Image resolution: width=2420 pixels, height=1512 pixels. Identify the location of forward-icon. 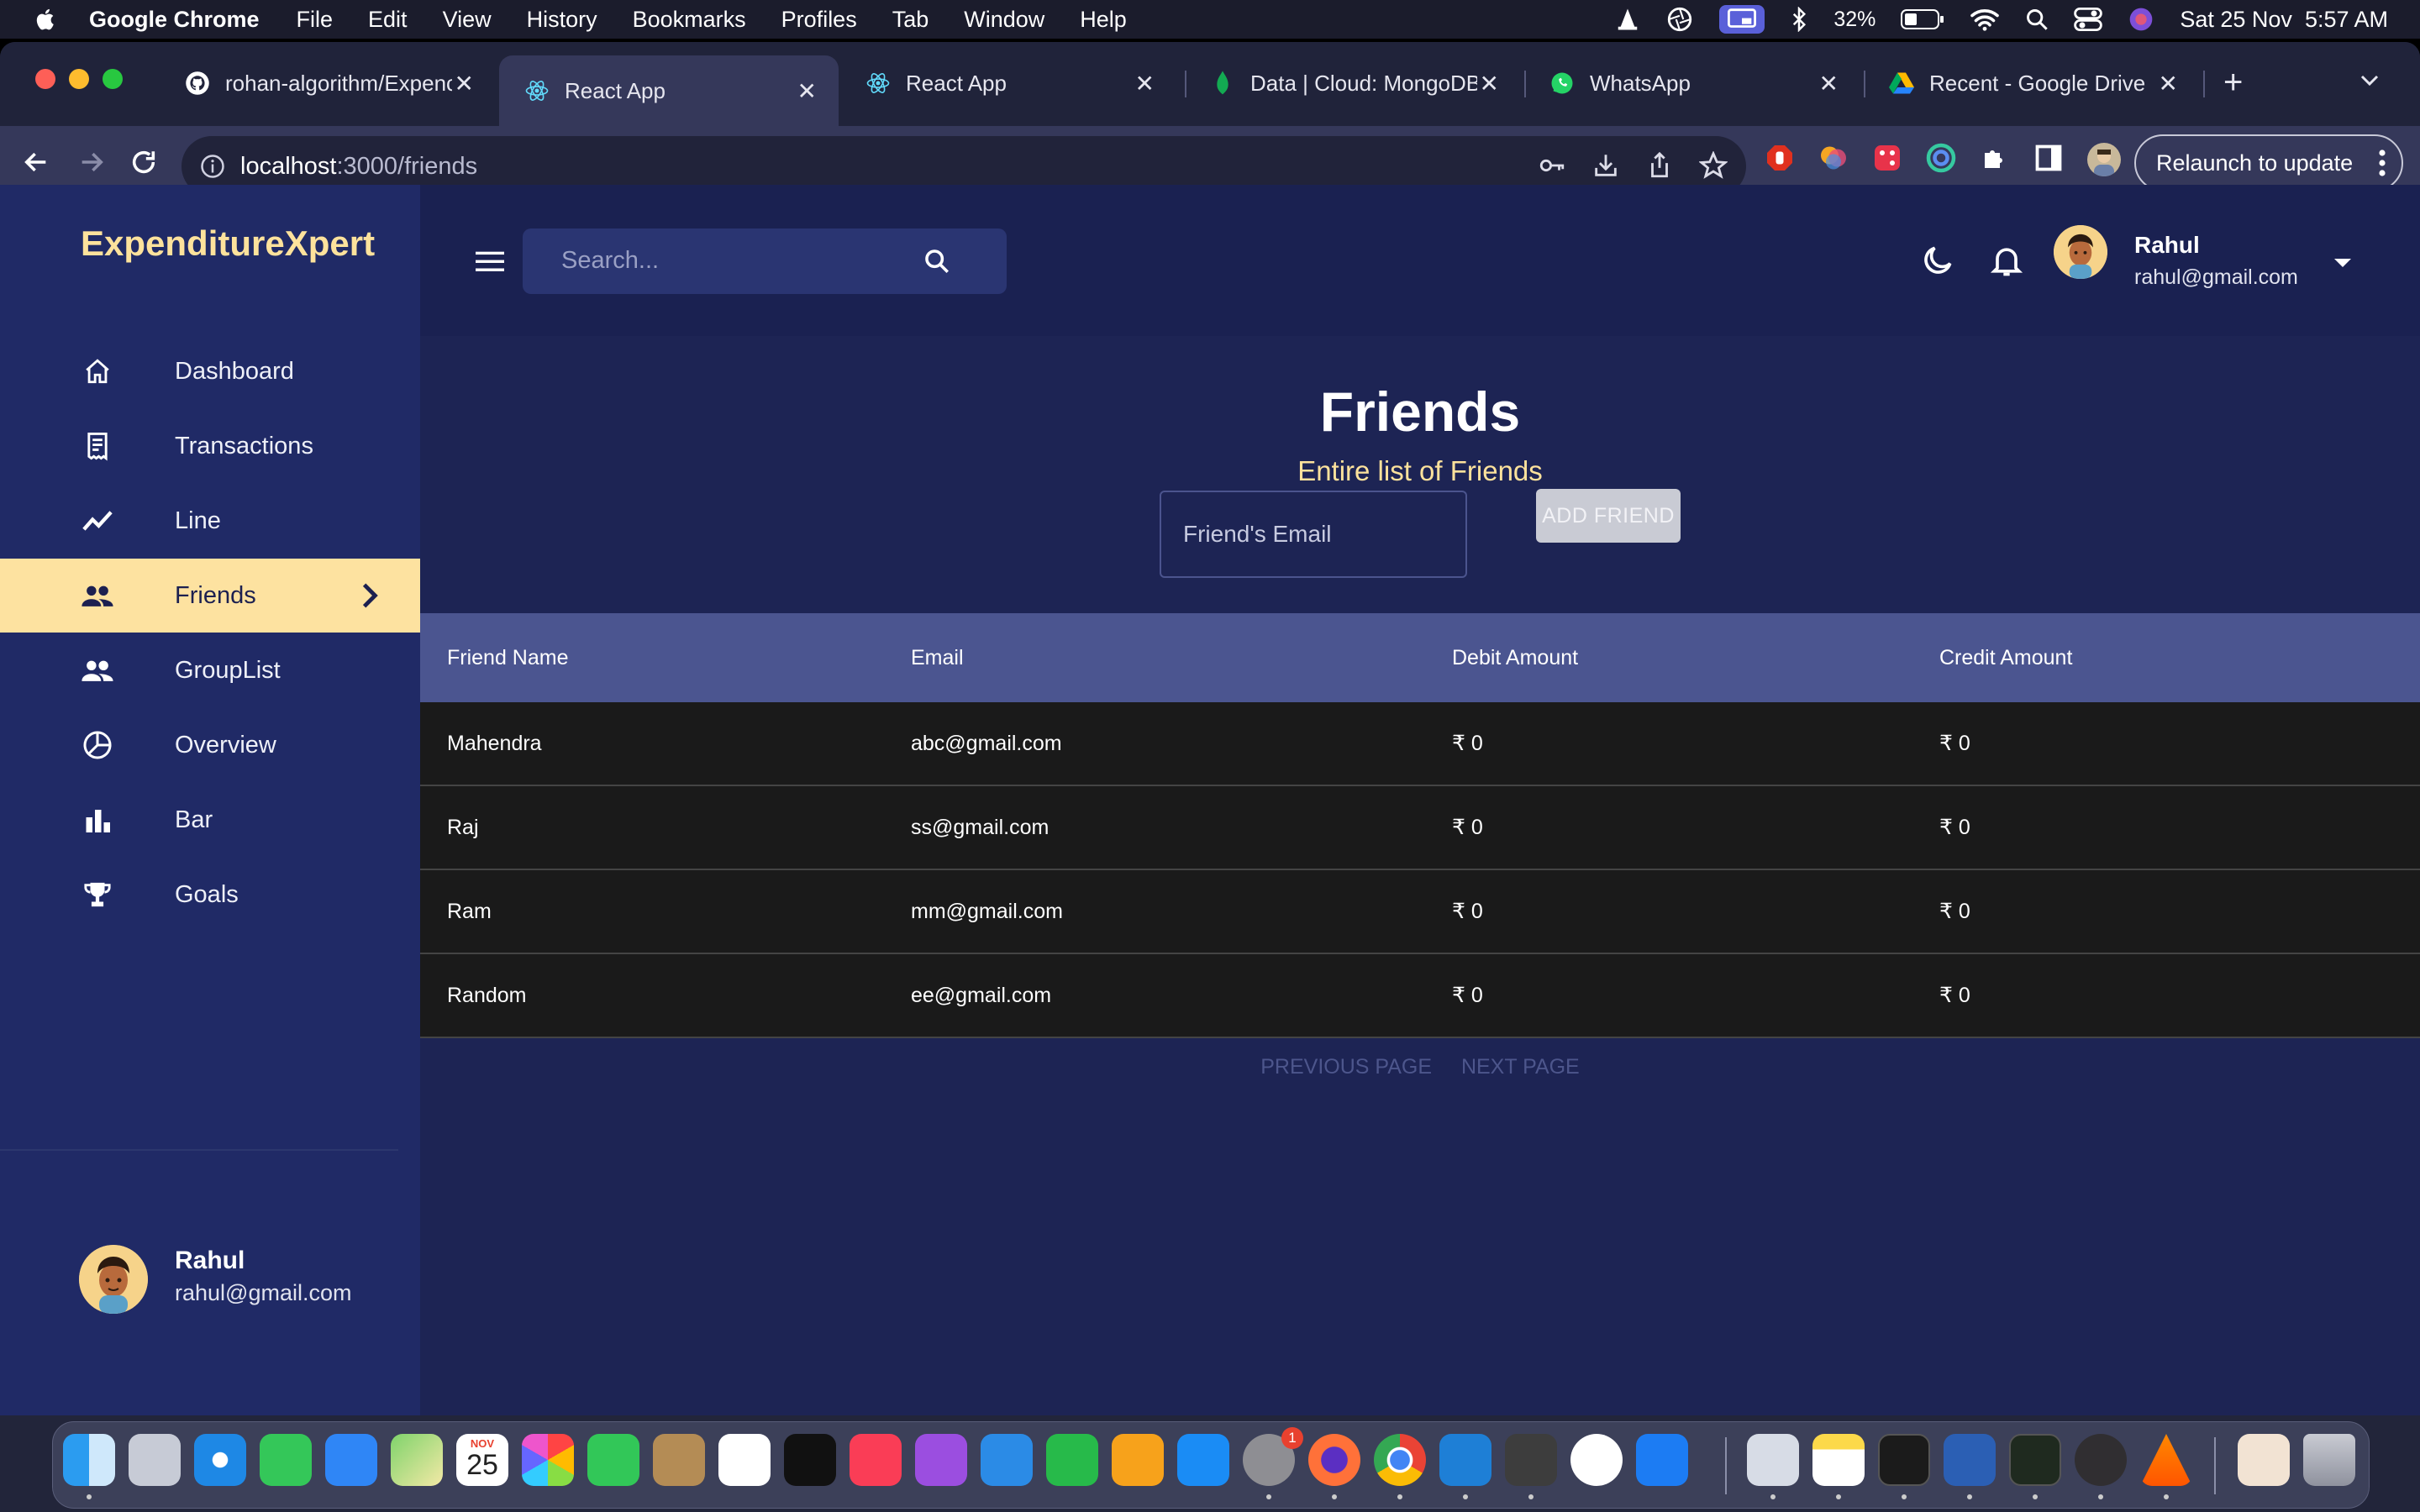
(92, 162).